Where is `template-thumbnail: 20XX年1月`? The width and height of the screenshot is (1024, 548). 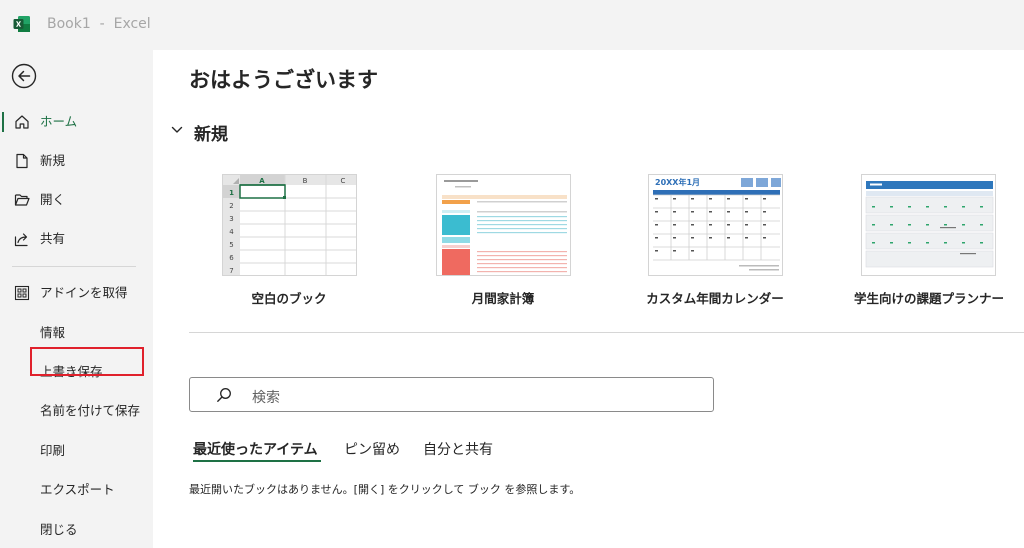 template-thumbnail: 20XX年1月 is located at coordinates (715, 225).